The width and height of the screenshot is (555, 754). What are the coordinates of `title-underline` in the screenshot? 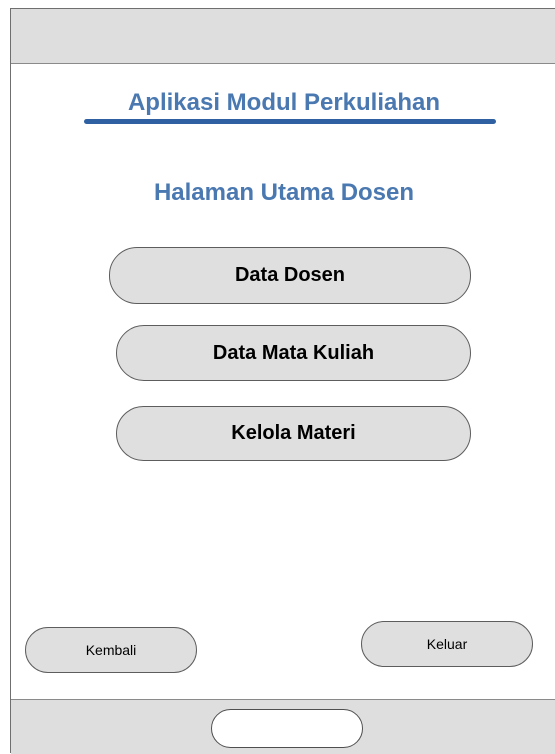 It's located at (290, 121).